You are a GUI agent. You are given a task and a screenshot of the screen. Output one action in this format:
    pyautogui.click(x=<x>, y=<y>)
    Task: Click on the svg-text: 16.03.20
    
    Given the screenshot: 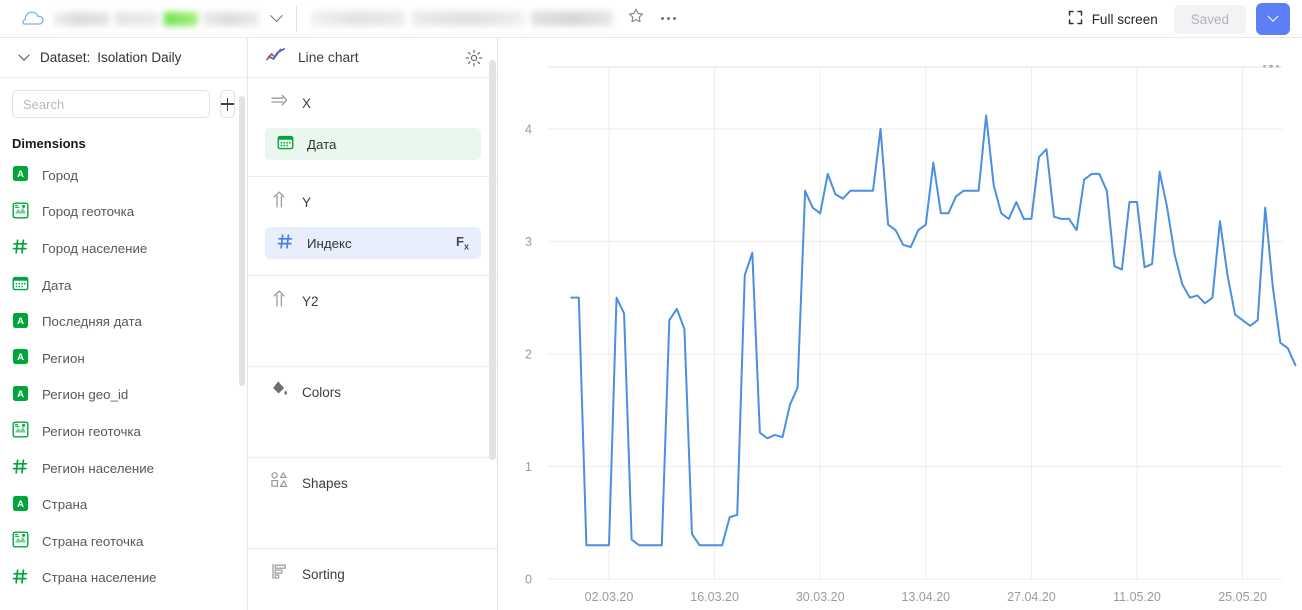 What is the action you would take?
    pyautogui.click(x=714, y=597)
    